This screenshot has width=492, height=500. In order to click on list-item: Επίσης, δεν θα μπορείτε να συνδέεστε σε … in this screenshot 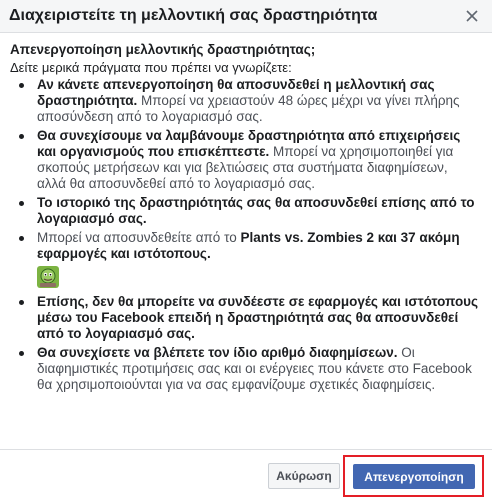, I will do `click(245, 318)`.